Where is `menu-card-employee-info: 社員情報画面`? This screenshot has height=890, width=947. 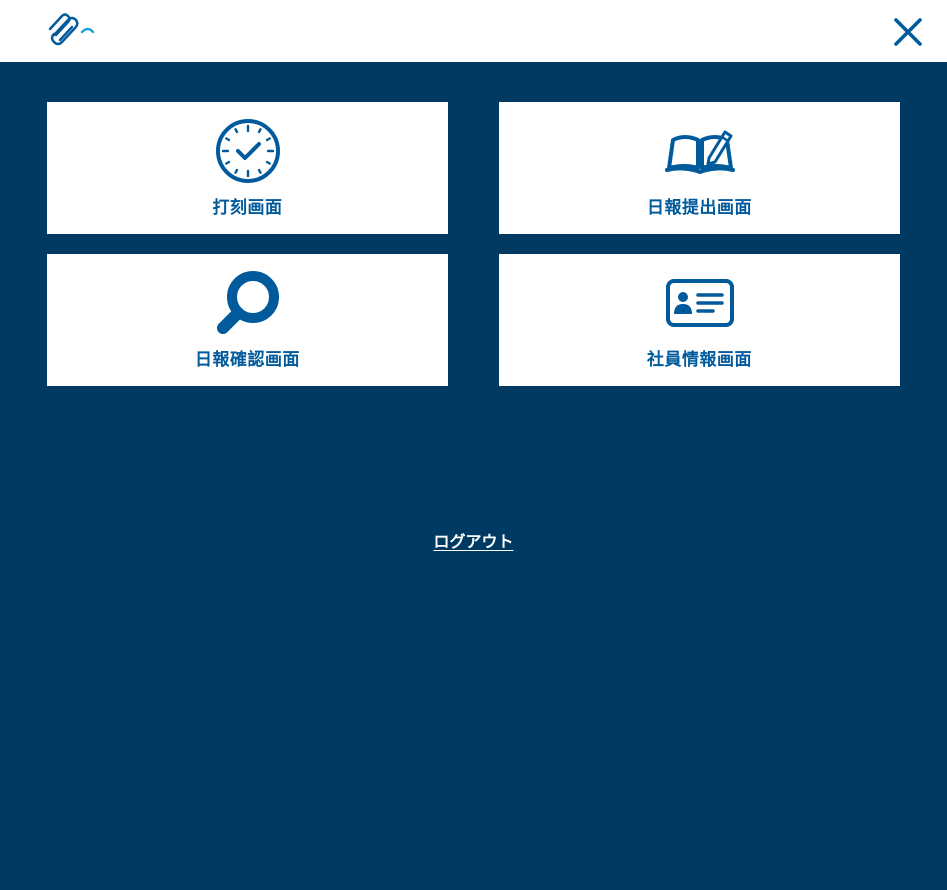
menu-card-employee-info: 社員情報画面 is located at coordinates (699, 320).